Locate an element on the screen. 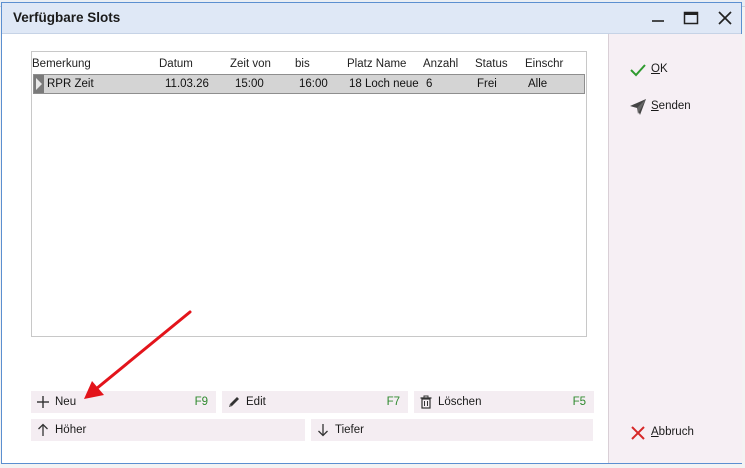  window-title: Verfügbare Slots is located at coordinates (67, 17).